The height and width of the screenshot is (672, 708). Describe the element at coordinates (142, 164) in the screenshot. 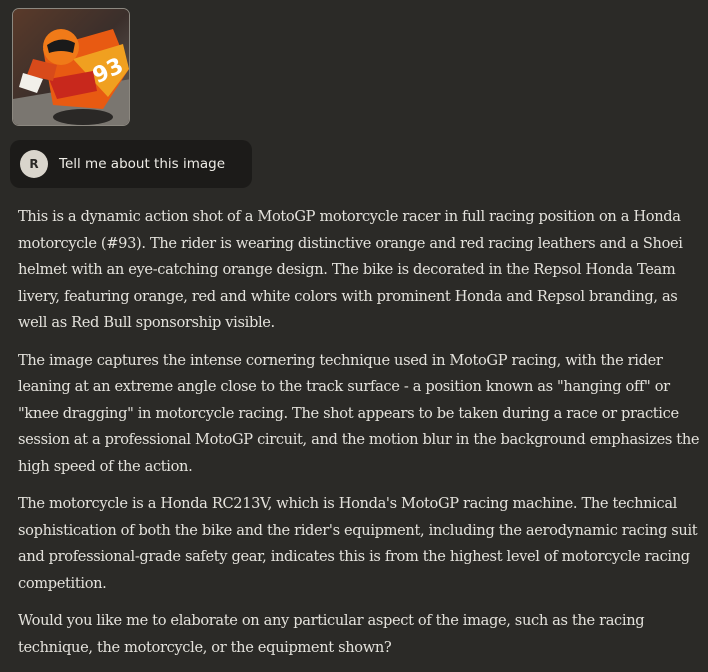

I see `user-message-text: Tell me about this image` at that location.